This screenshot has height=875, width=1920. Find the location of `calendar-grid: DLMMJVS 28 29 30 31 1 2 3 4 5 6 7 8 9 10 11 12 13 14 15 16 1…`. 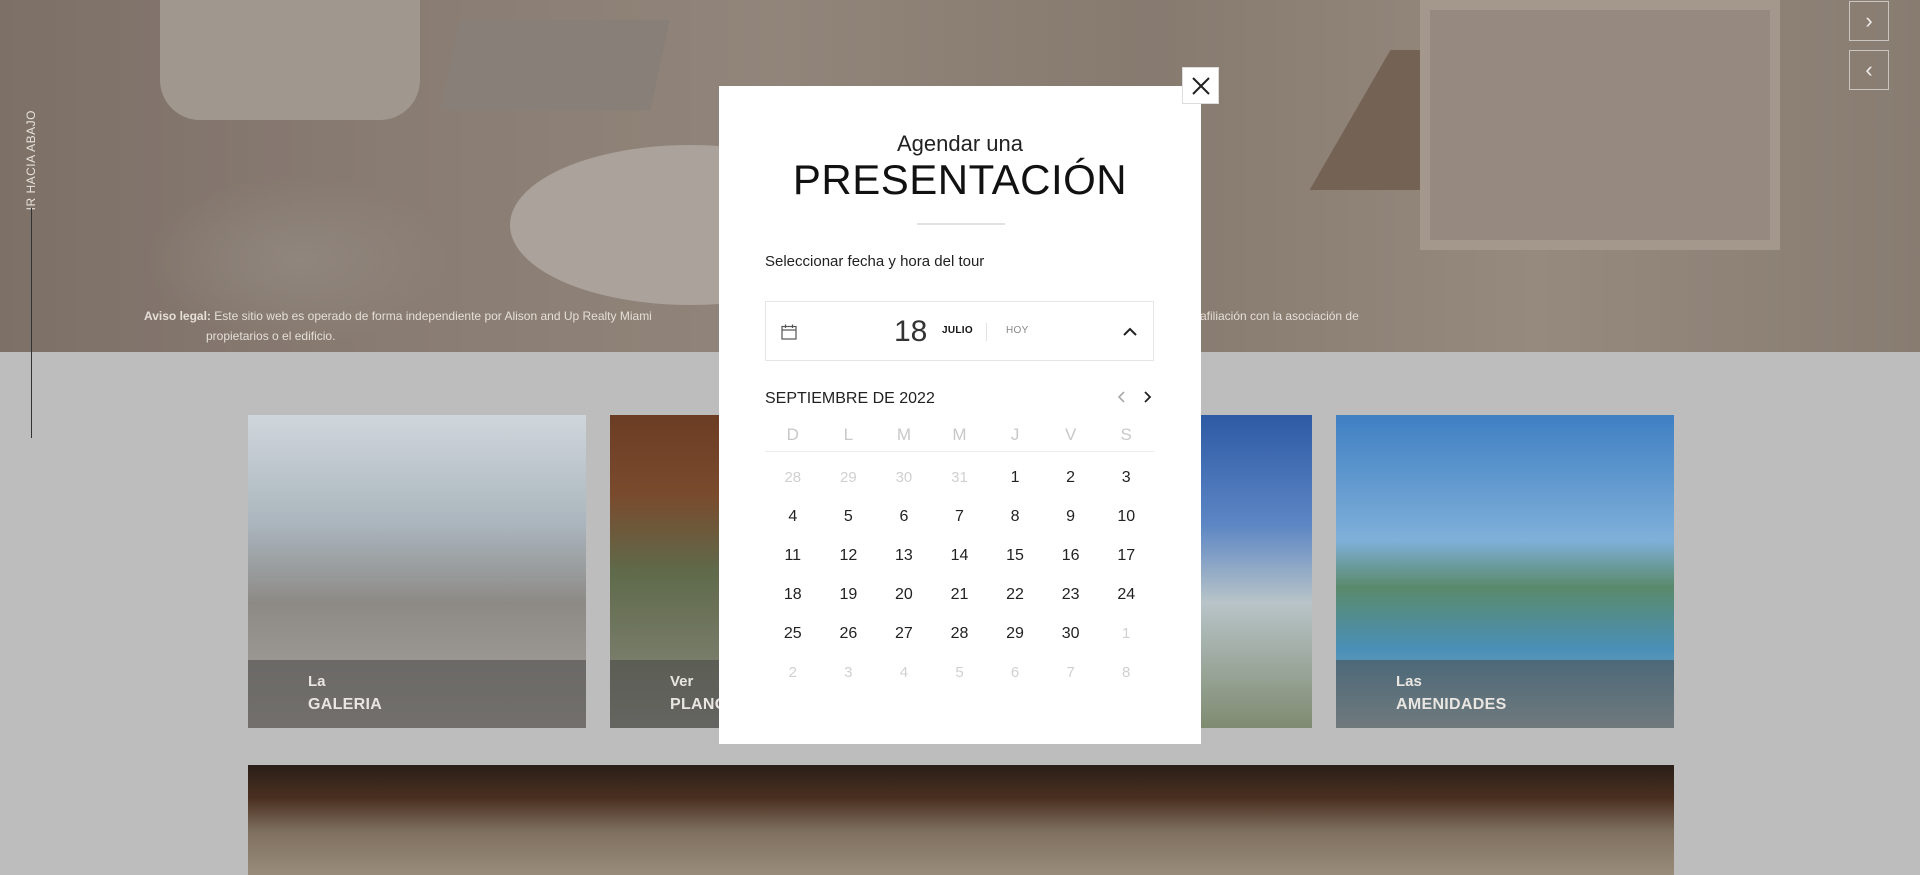

calendar-grid: DLMMJVS 28 29 30 31 1 2 3 4 5 6 7 8 9 10 11 12 13 14 15 16 1… is located at coordinates (959, 558).